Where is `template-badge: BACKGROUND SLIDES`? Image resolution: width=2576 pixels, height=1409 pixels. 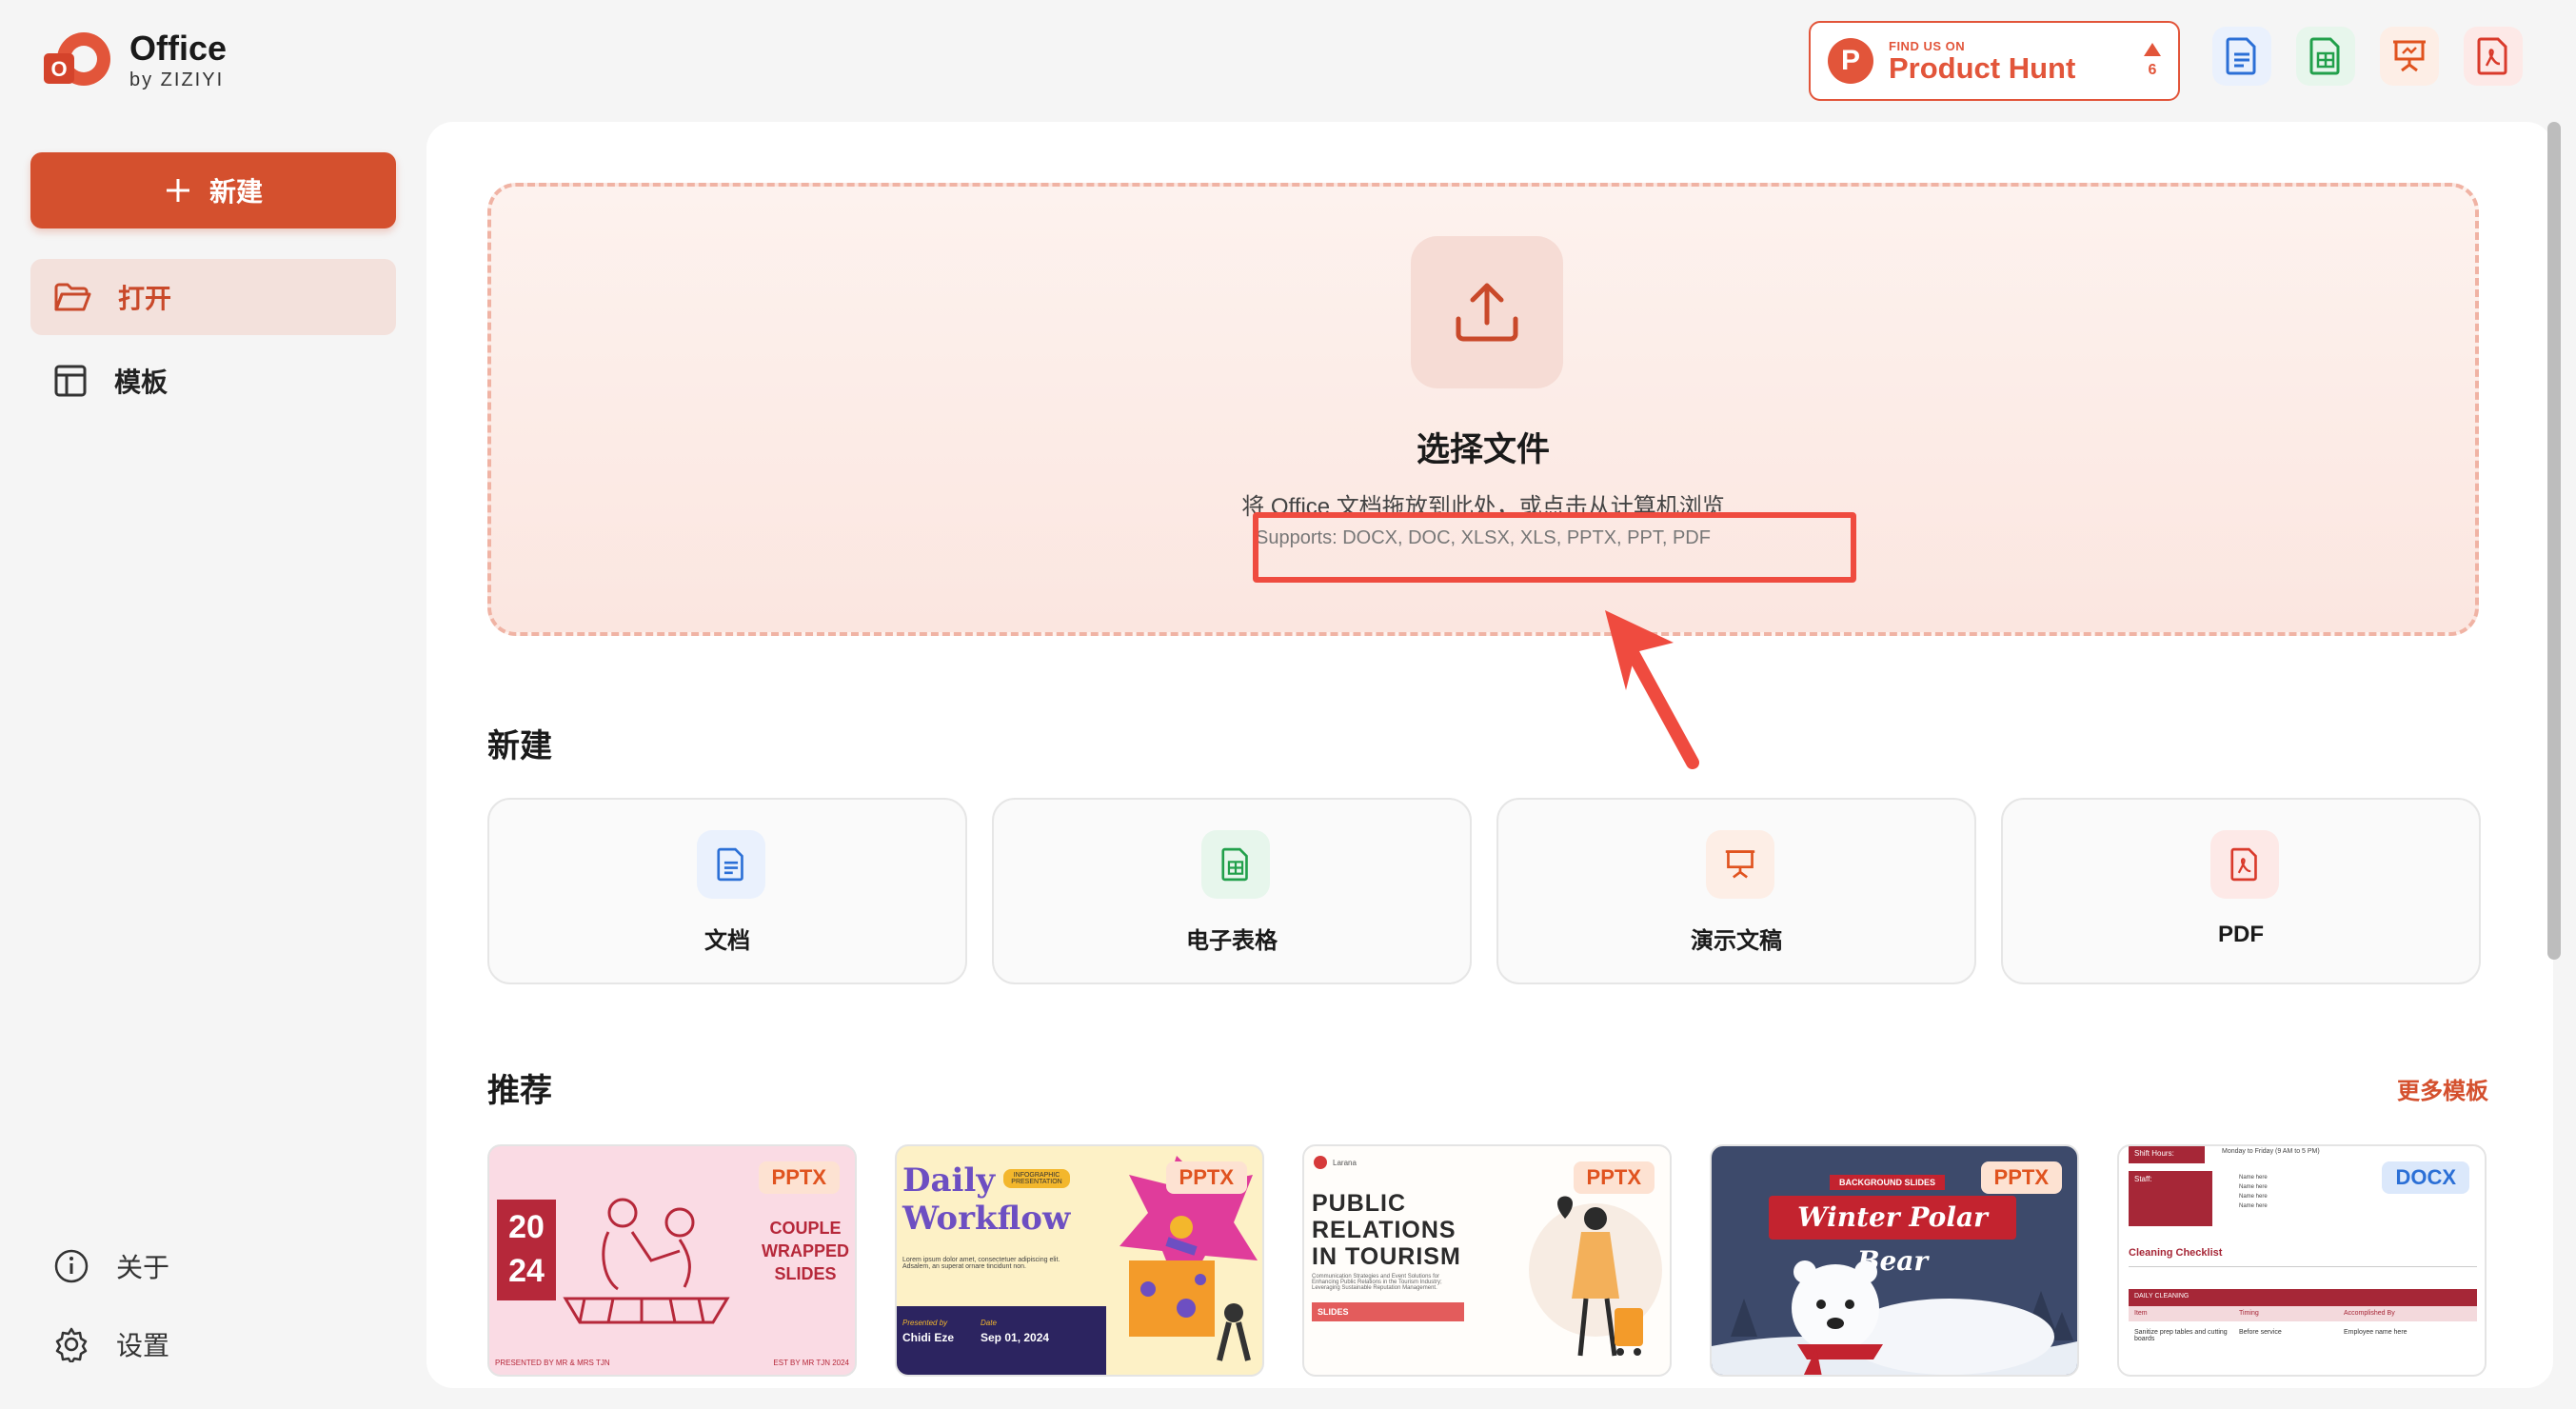 template-badge: BACKGROUND SLIDES is located at coordinates (1888, 1182).